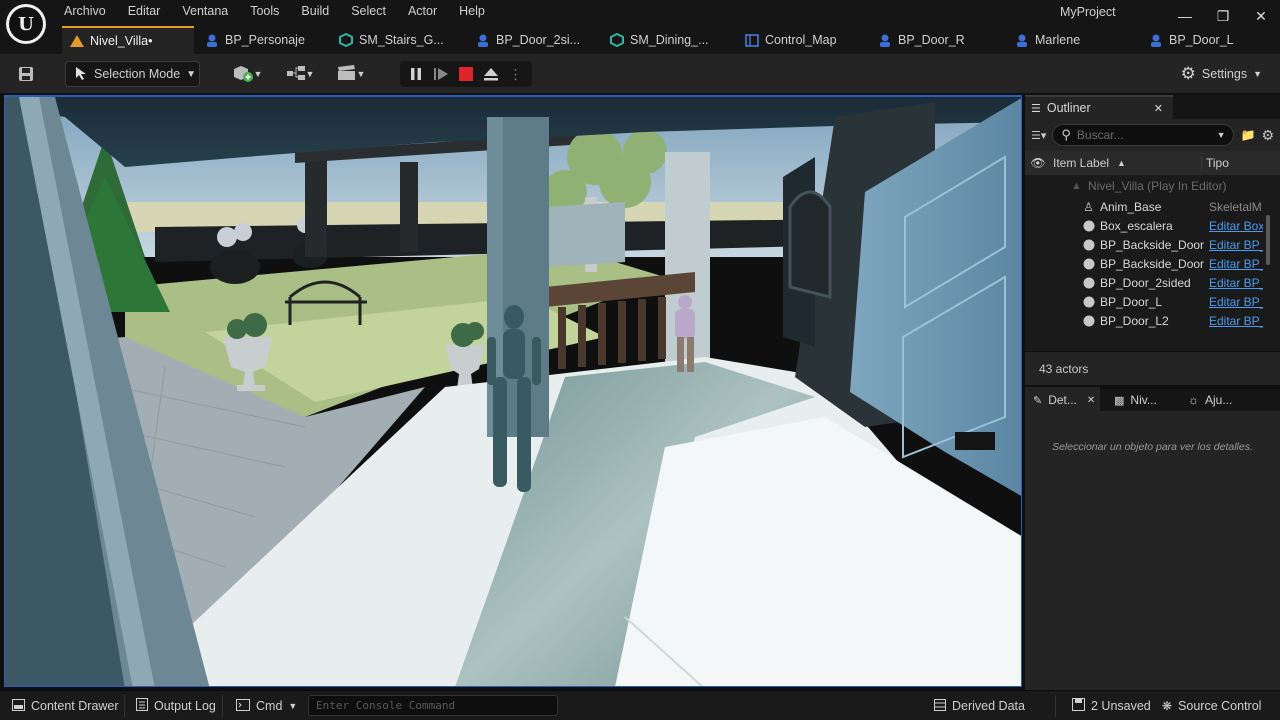 The image size is (1280, 720). I want to click on step-frame-icon, so click(441, 74).